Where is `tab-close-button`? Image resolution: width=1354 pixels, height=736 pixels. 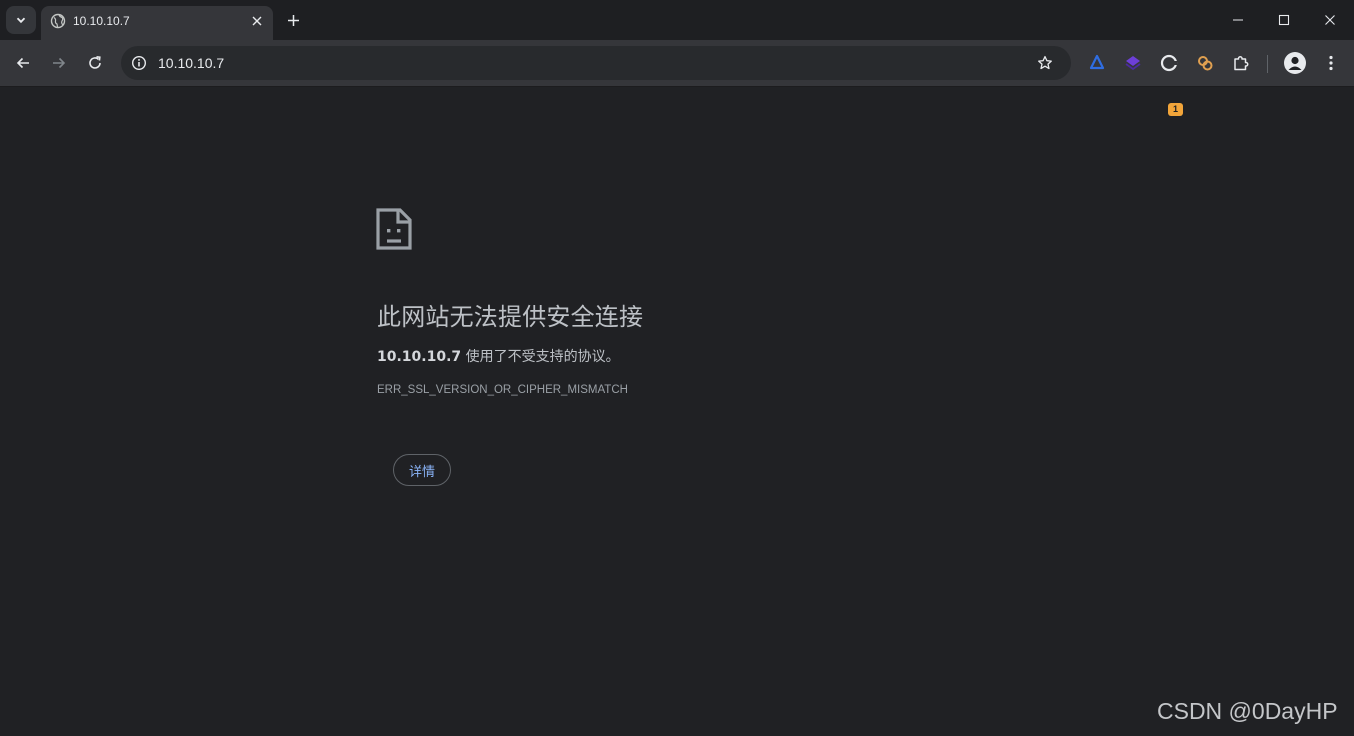 tab-close-button is located at coordinates (257, 21).